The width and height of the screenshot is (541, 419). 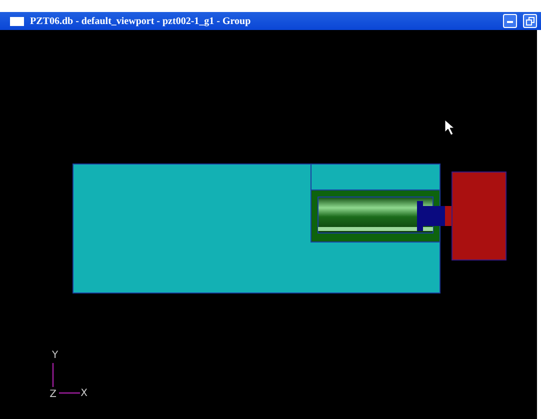 I want to click on axis-label: Y, so click(x=55, y=355).